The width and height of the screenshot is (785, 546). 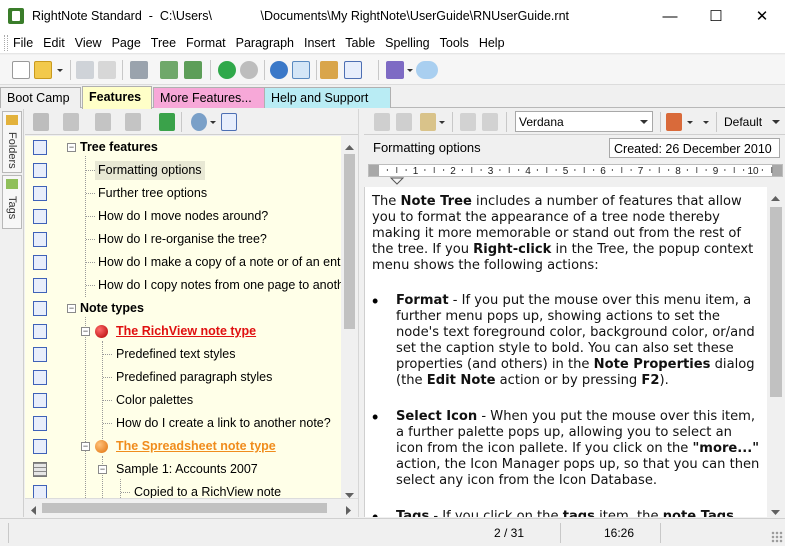 What do you see at coordinates (139, 70) in the screenshot?
I see `print-icon` at bounding box center [139, 70].